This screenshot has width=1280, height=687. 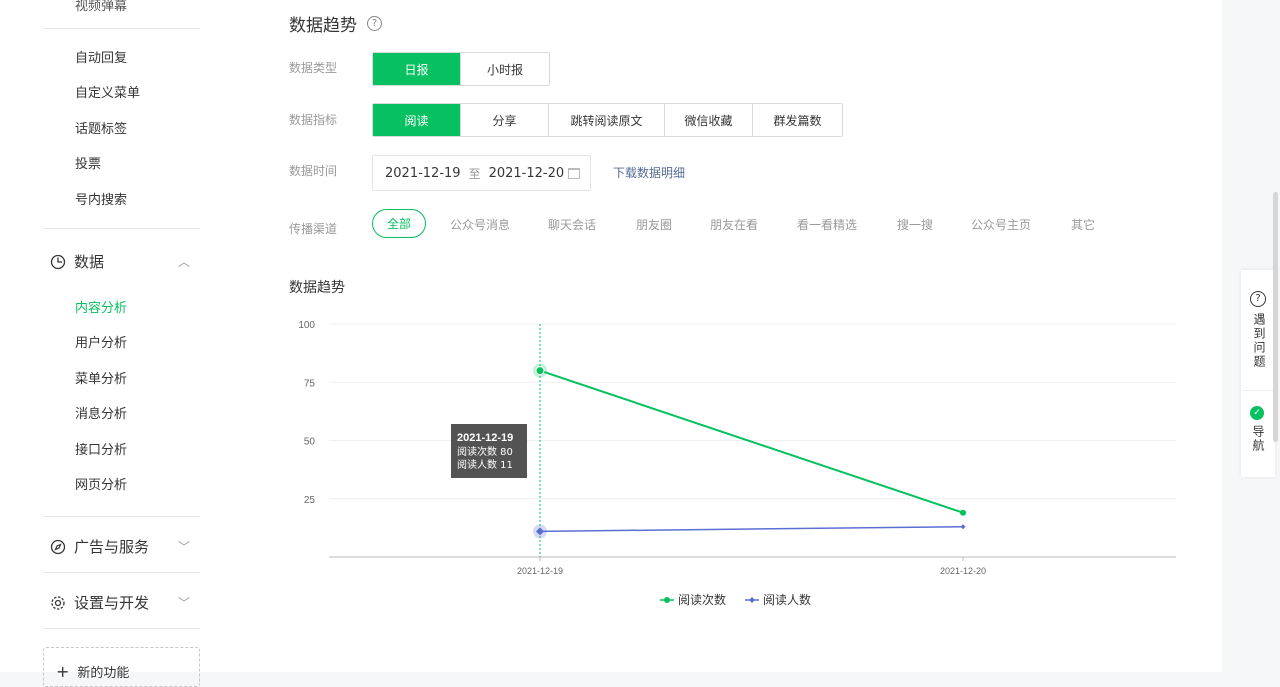 I want to click on chevron-up-icon: ︿, so click(x=184, y=262).